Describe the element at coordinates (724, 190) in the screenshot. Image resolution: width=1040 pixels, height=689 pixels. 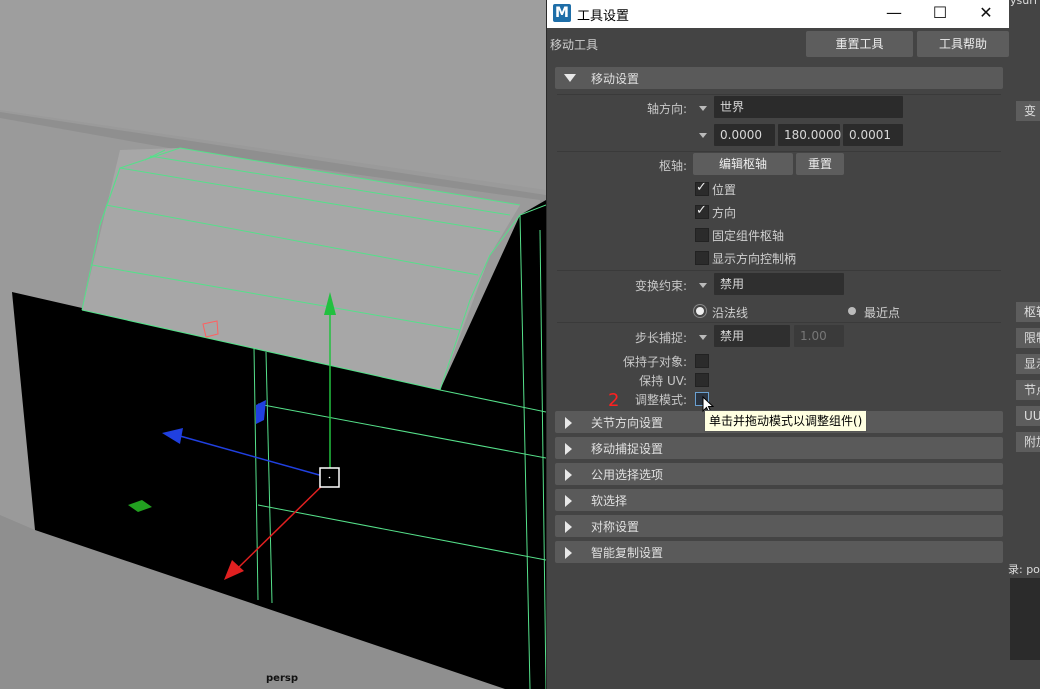
I see `position-label: 位置` at that location.